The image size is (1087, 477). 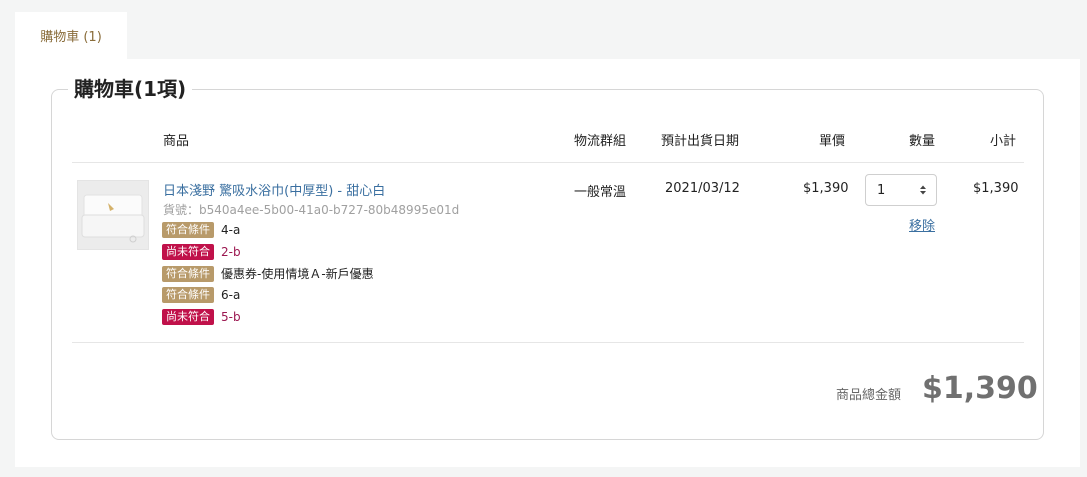 I want to click on product-sku: 貨號：b540a4ee-5b00-41a0-b727-80b48995e01d, so click(x=311, y=210).